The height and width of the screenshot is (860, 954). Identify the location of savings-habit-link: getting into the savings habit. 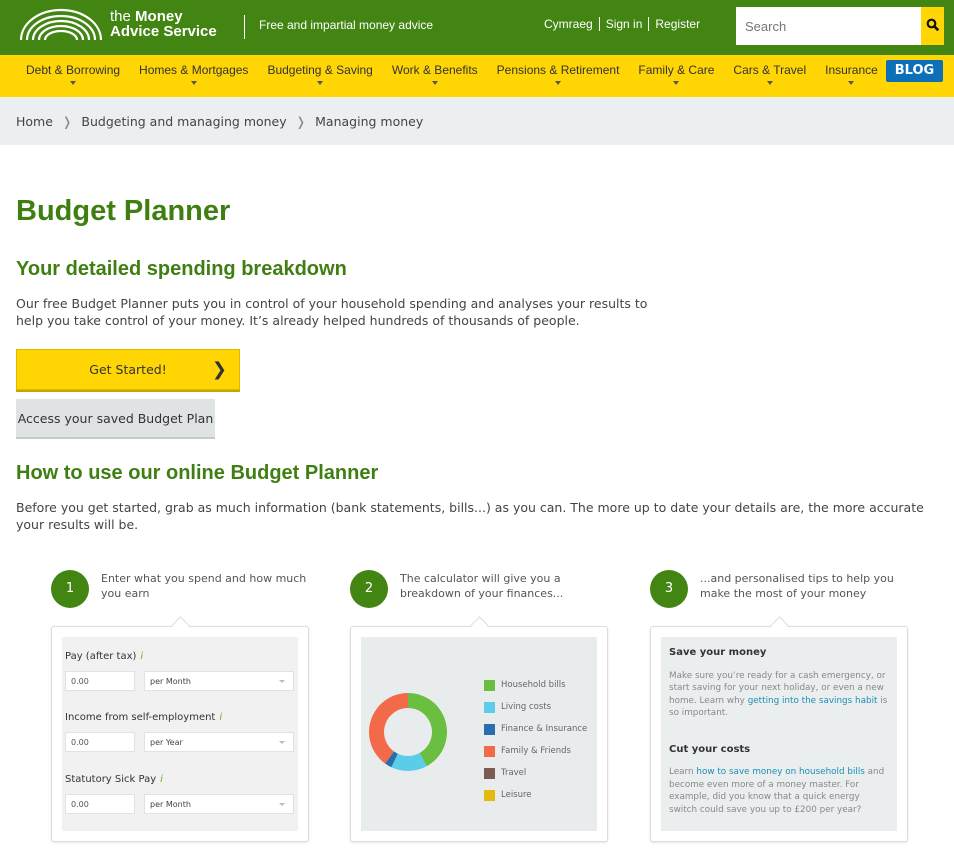
(813, 701).